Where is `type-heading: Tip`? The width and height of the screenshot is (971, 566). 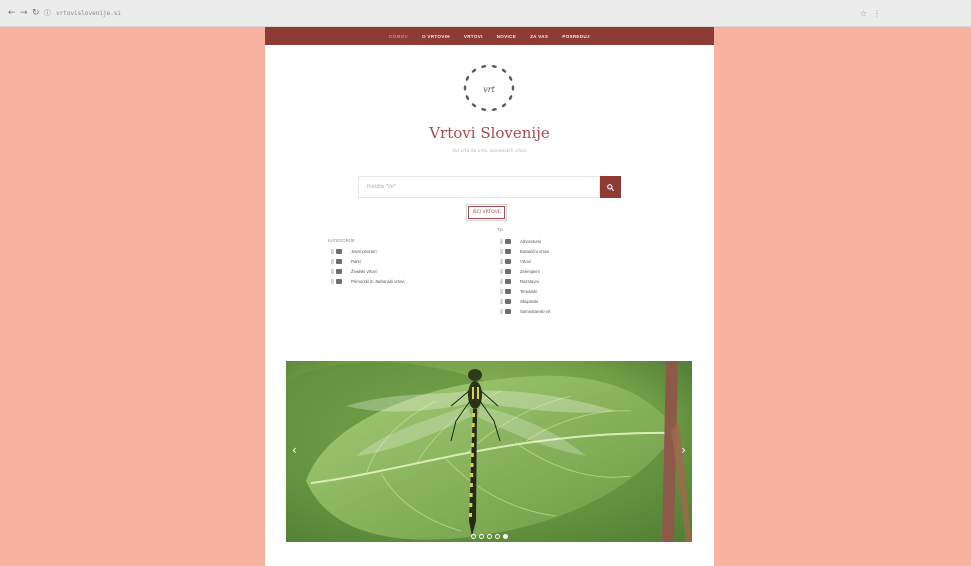 type-heading: Tip is located at coordinates (500, 229).